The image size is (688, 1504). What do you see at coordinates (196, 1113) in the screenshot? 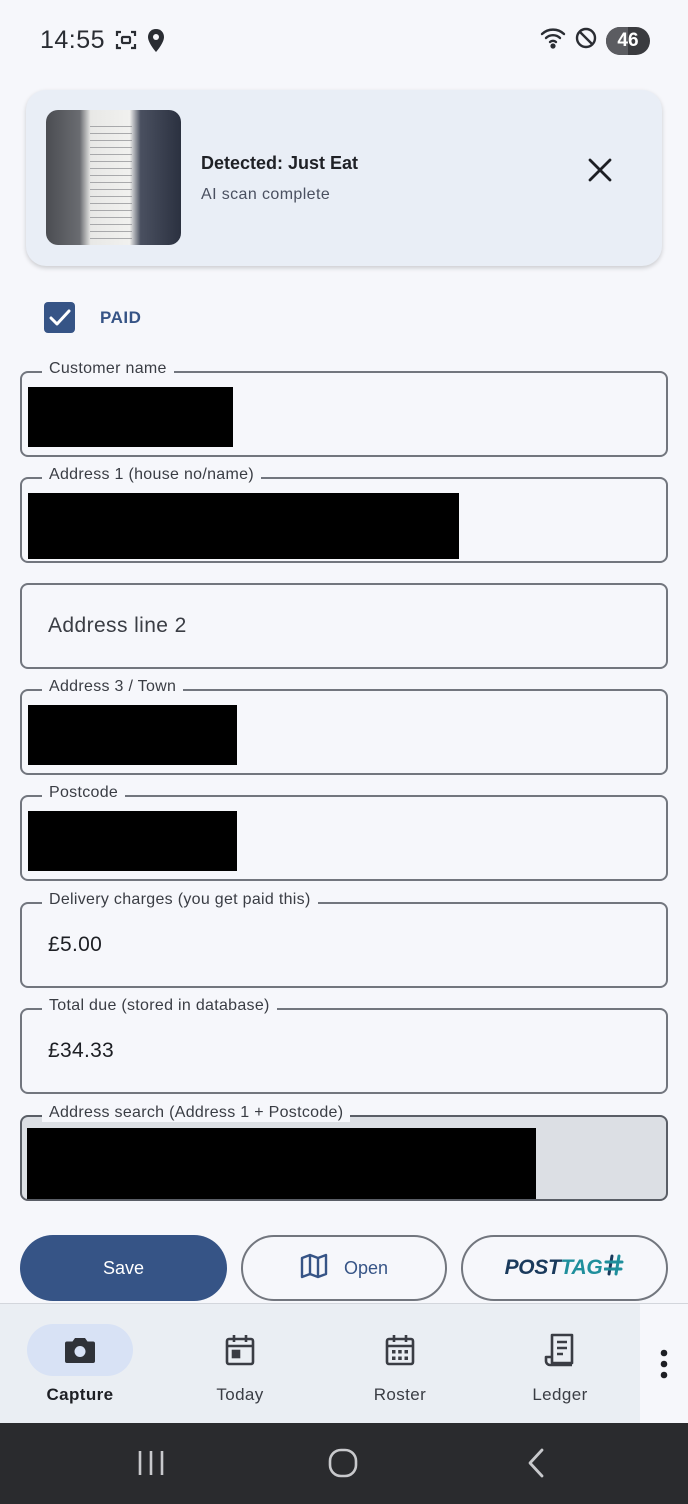
I see `address-search-label: Address search (Address 1 + Postcode)` at bounding box center [196, 1113].